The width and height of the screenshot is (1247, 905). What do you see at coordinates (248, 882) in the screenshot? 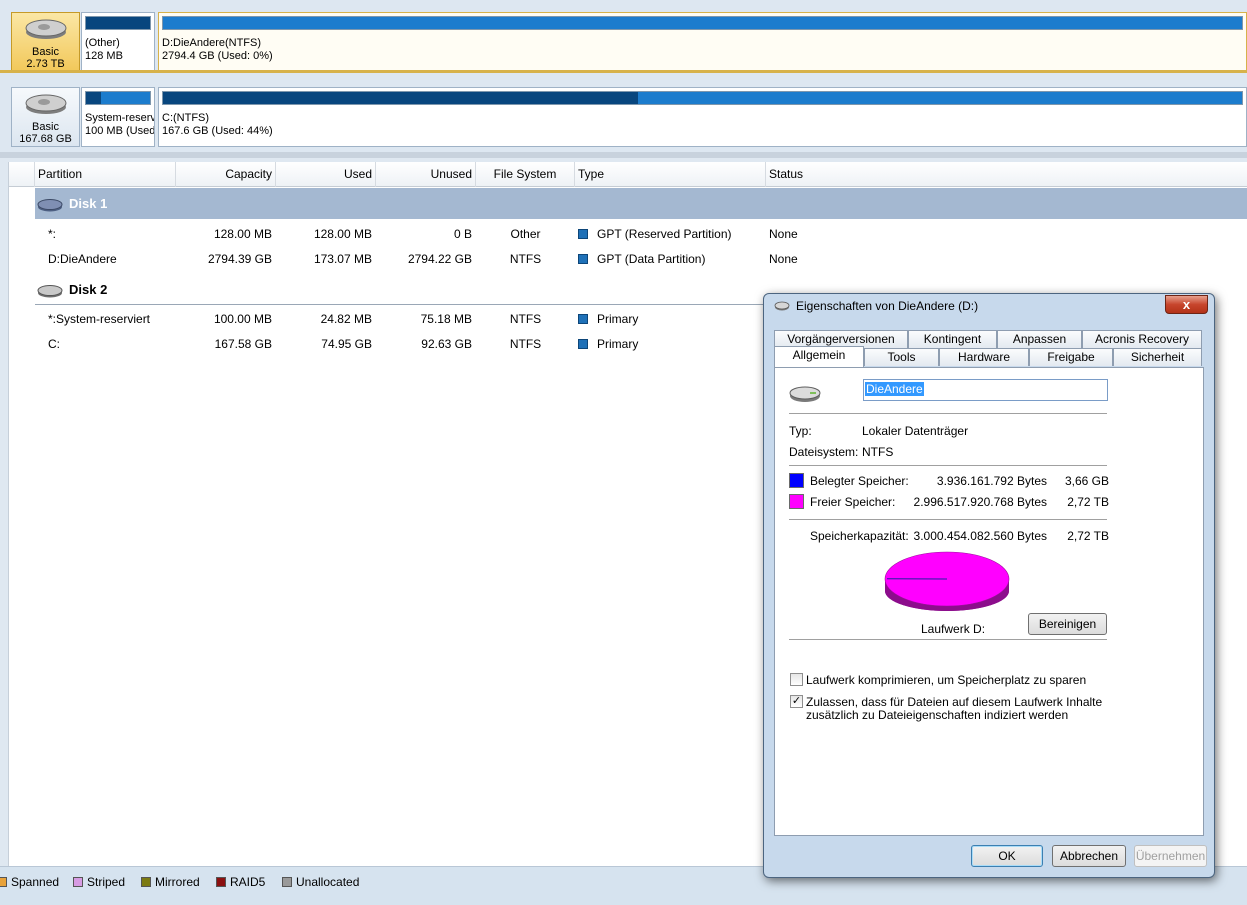
I see `legend-label: RAID5` at bounding box center [248, 882].